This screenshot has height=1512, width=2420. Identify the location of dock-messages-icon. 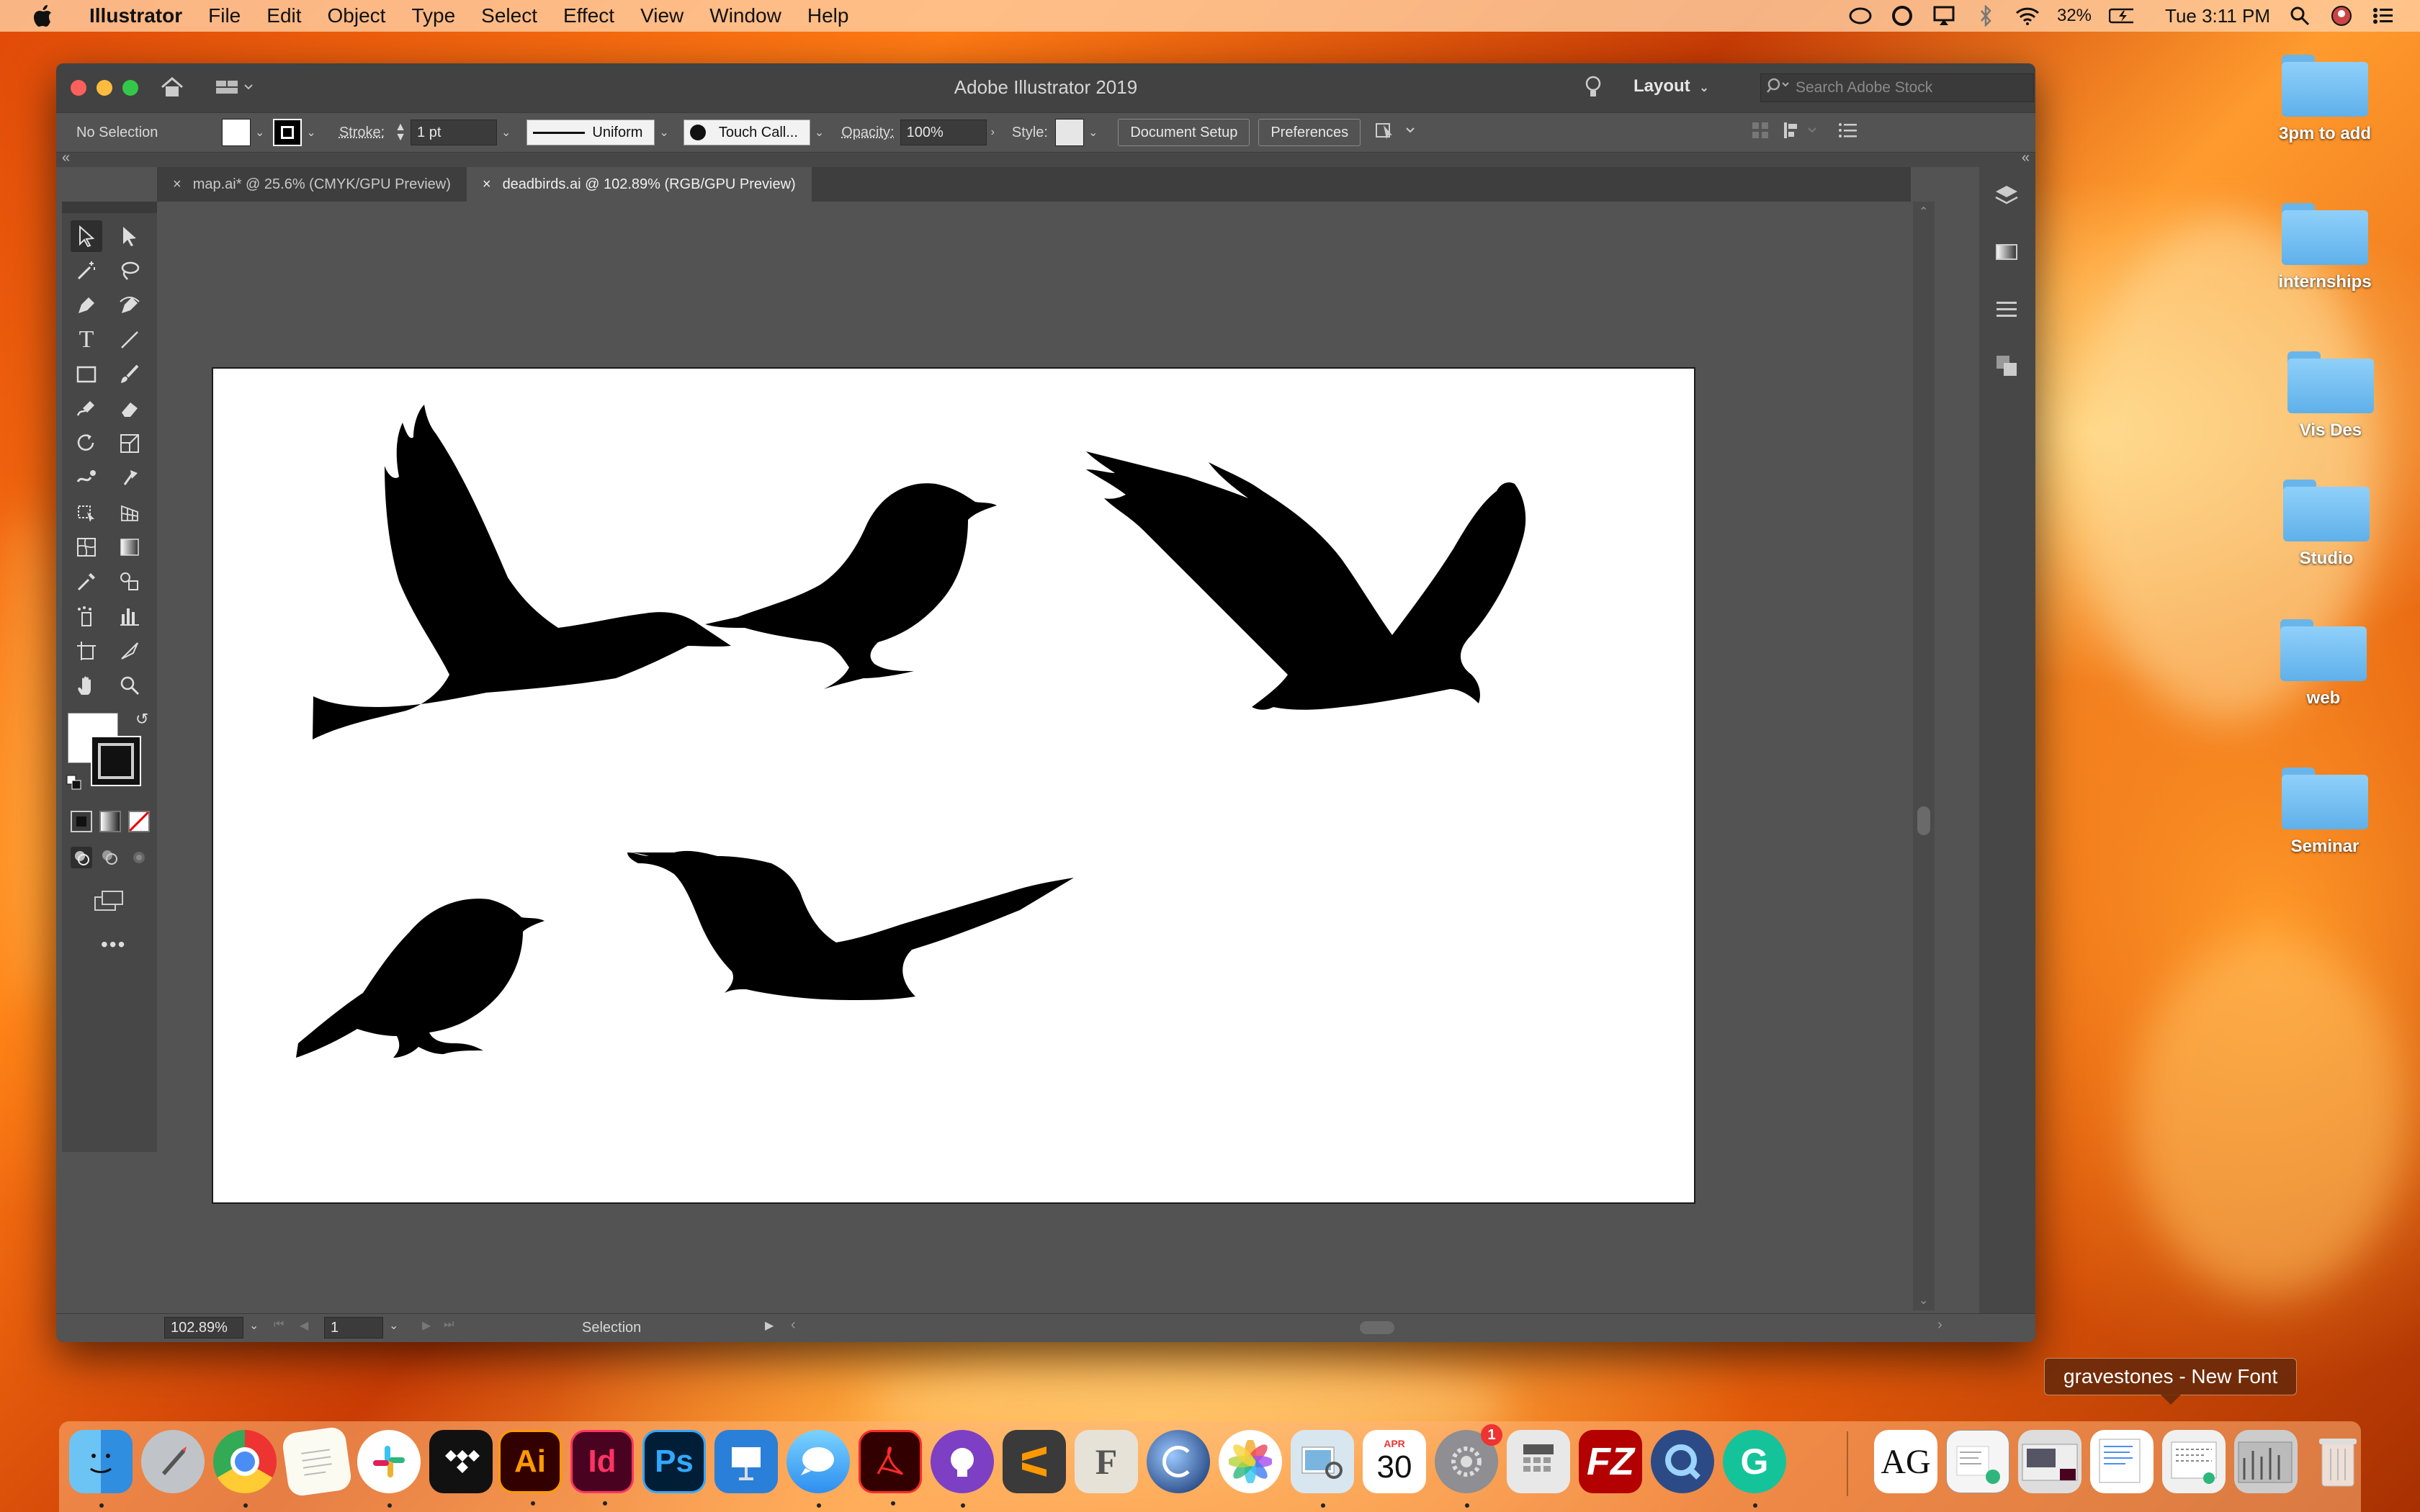
(818, 1469).